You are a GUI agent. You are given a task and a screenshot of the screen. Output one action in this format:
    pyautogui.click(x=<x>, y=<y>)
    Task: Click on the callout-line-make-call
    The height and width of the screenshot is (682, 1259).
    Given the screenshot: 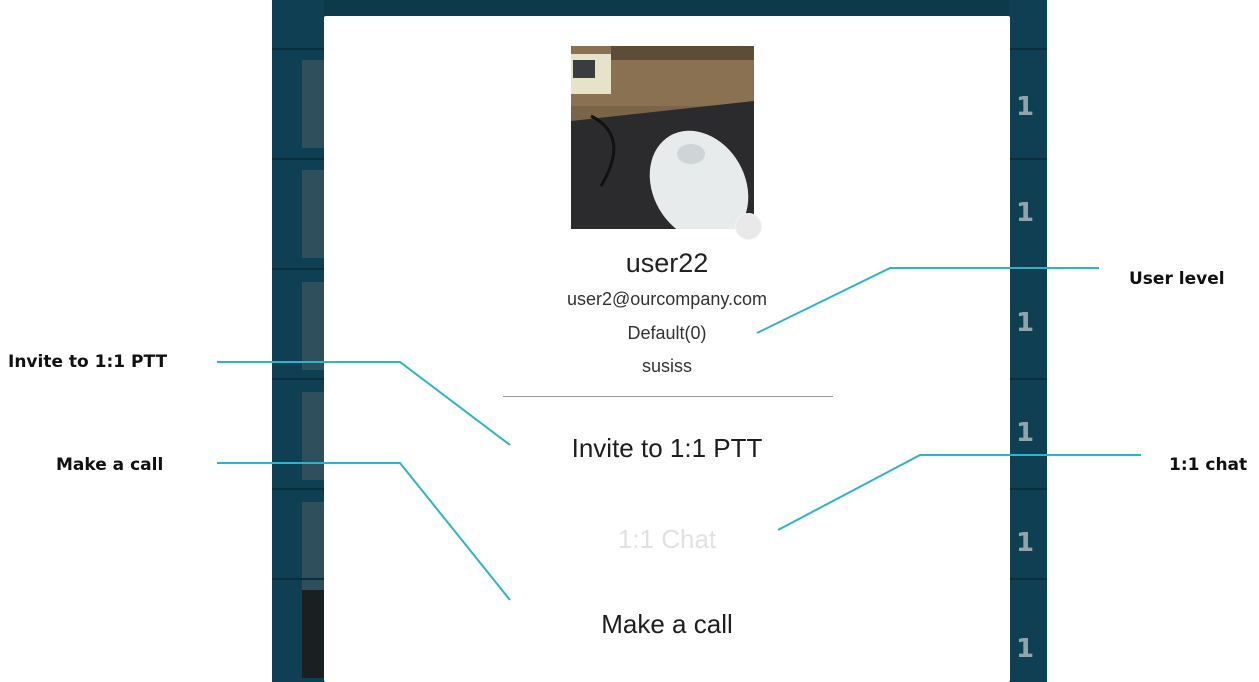 What is the action you would take?
    pyautogui.click(x=364, y=531)
    